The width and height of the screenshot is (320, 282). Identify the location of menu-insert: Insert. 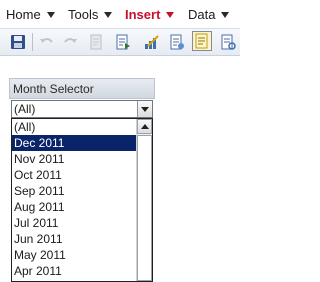
(150, 14).